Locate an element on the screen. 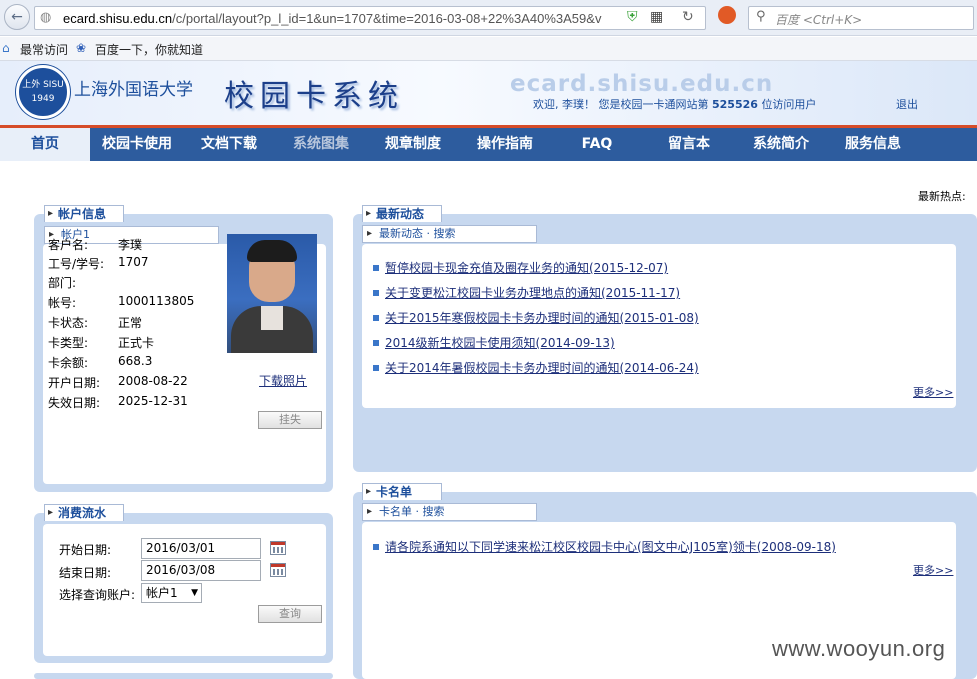 The width and height of the screenshot is (977, 679). news-panel-tab: 最新动态 is located at coordinates (402, 213).